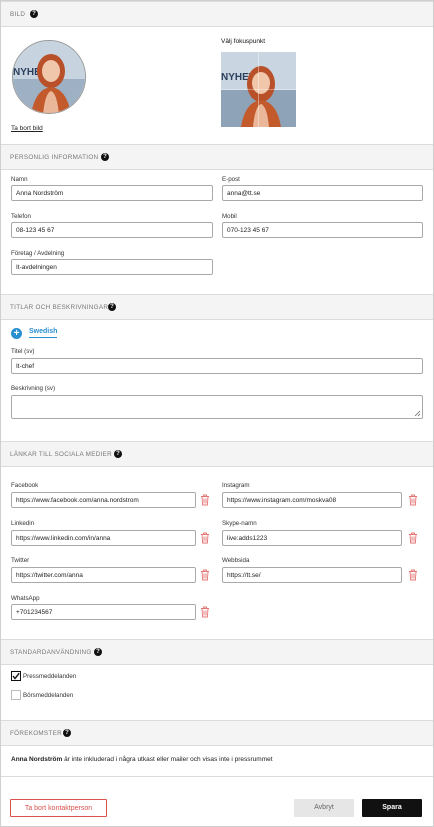 Image resolution: width=434 pixels, height=827 pixels. What do you see at coordinates (103, 575) in the screenshot?
I see `twitter-field: https://twitter.com/anna` at bounding box center [103, 575].